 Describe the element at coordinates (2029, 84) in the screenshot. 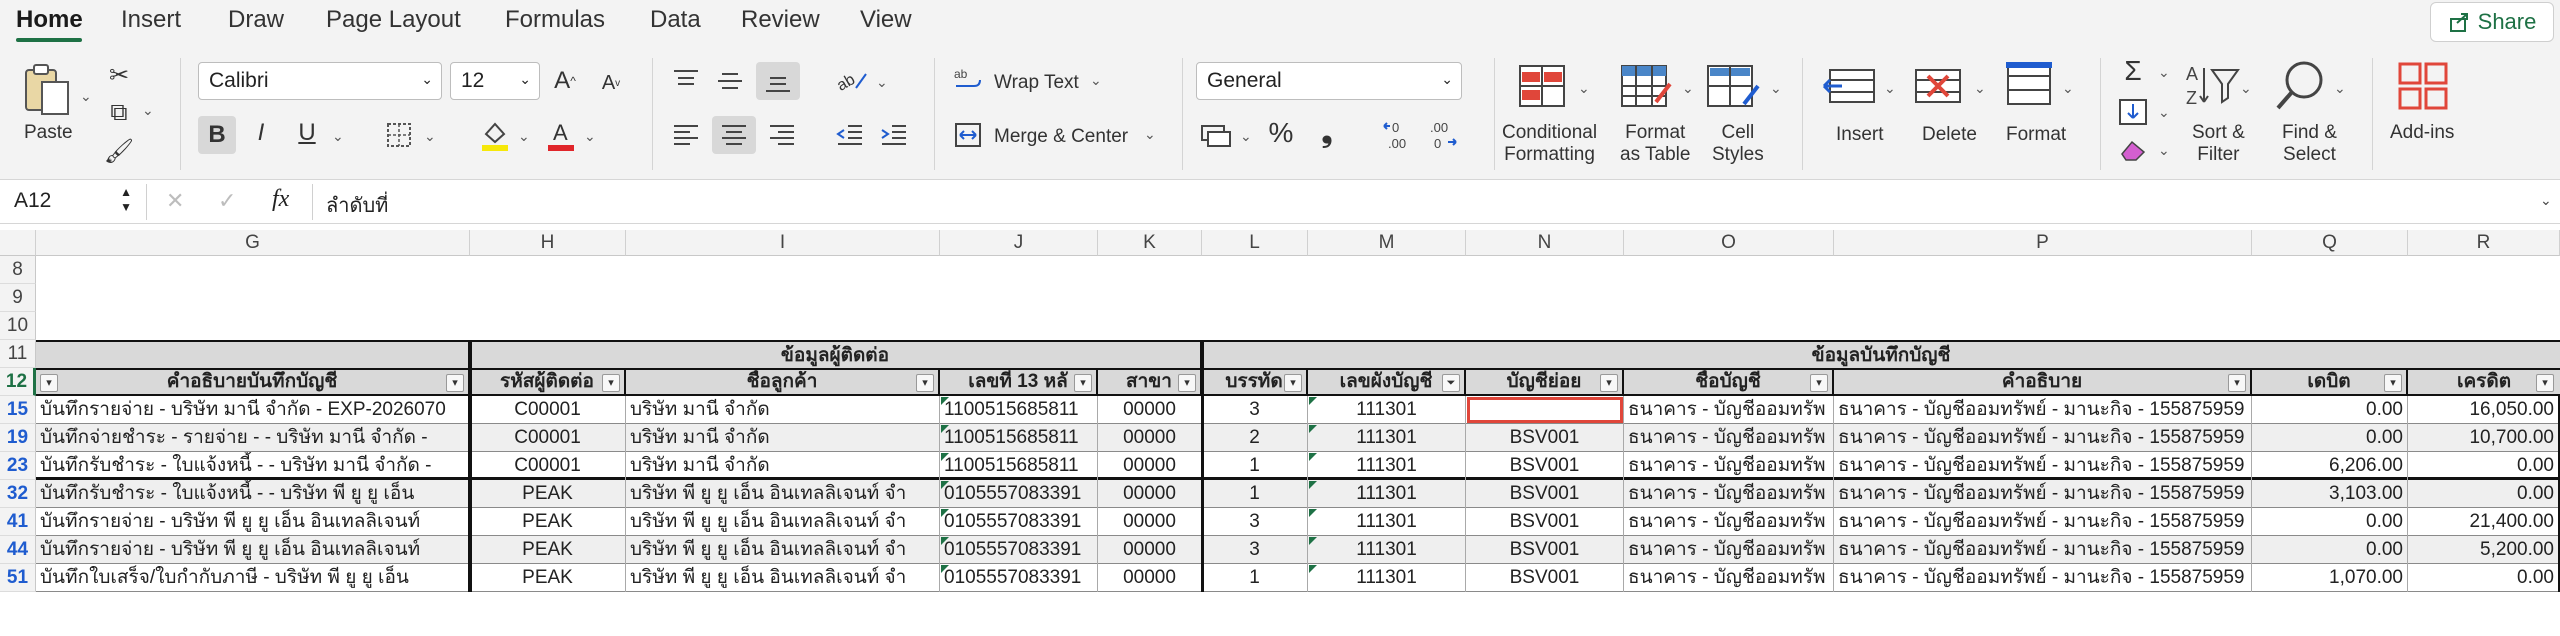

I see `format-cells-icon` at that location.